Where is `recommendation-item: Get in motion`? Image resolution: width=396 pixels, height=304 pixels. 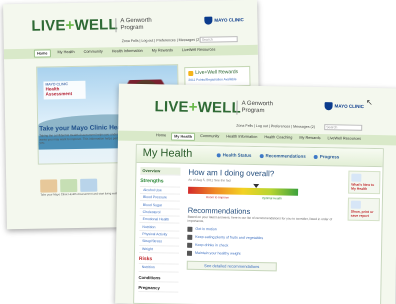
recommendation-item: Get in motion is located at coordinates (262, 230).